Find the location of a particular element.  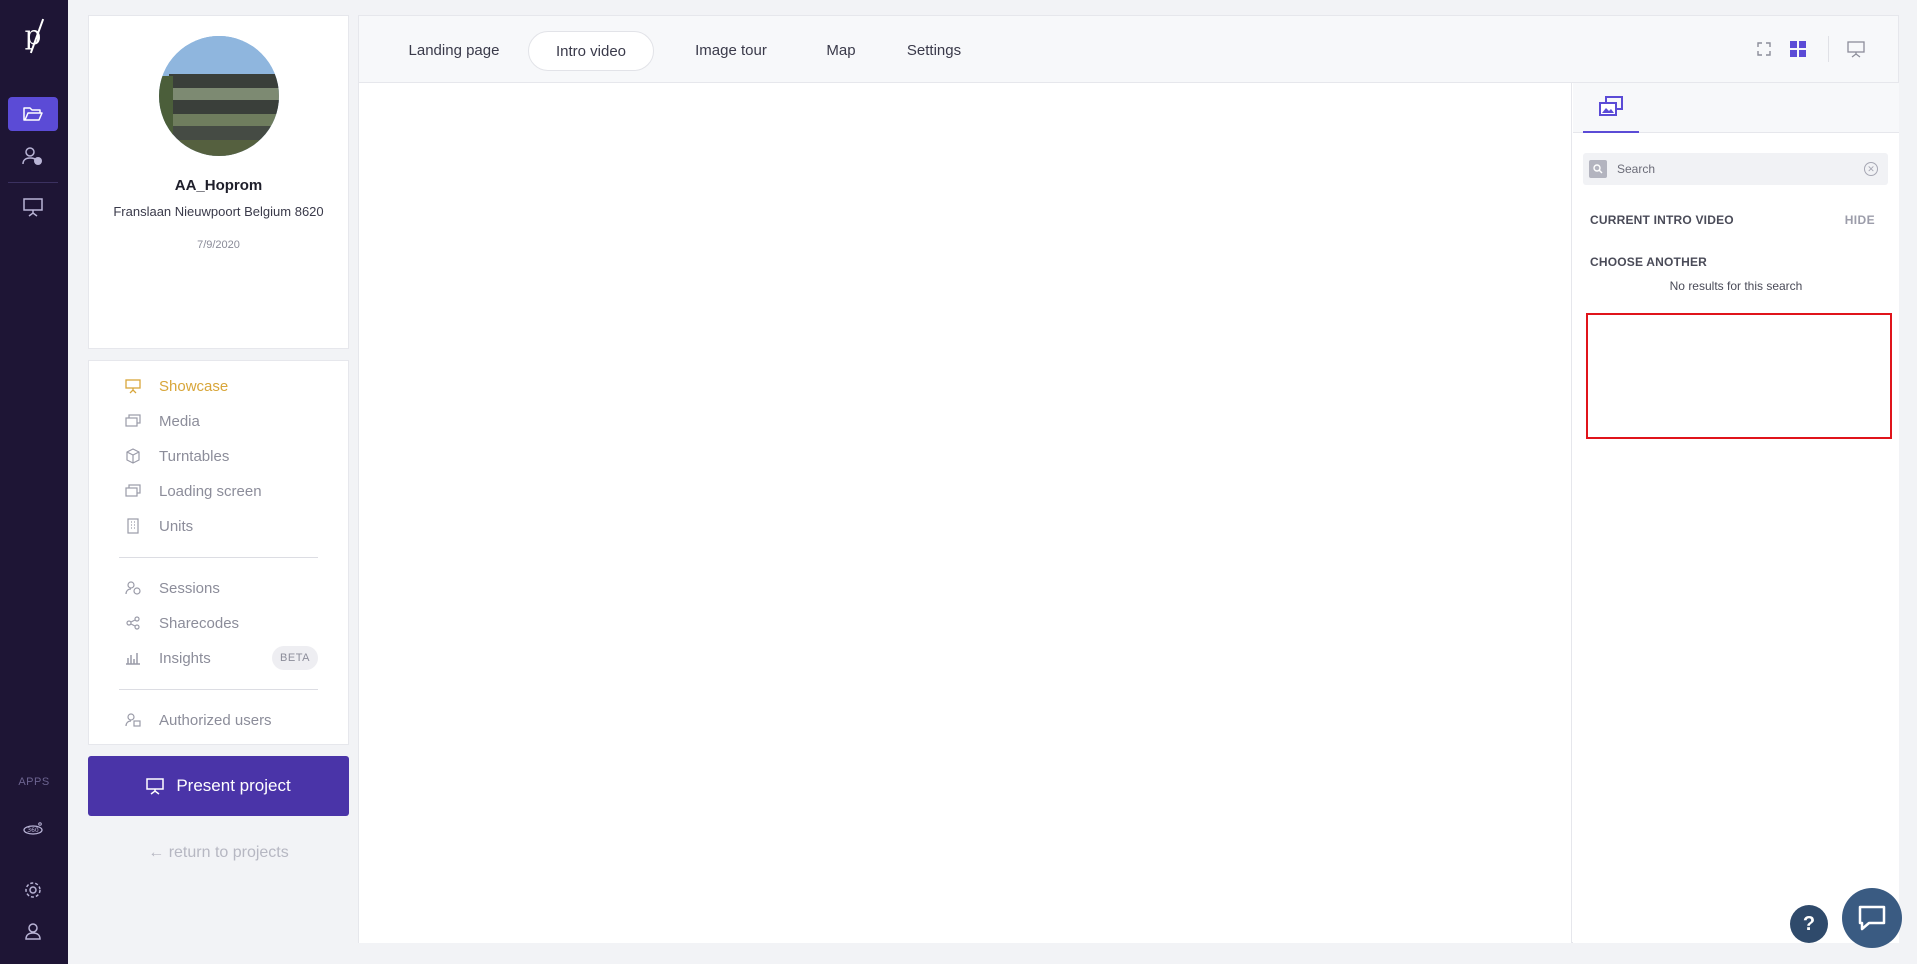

nav-item-authorized-users: Authorized users is located at coordinates (198, 720).